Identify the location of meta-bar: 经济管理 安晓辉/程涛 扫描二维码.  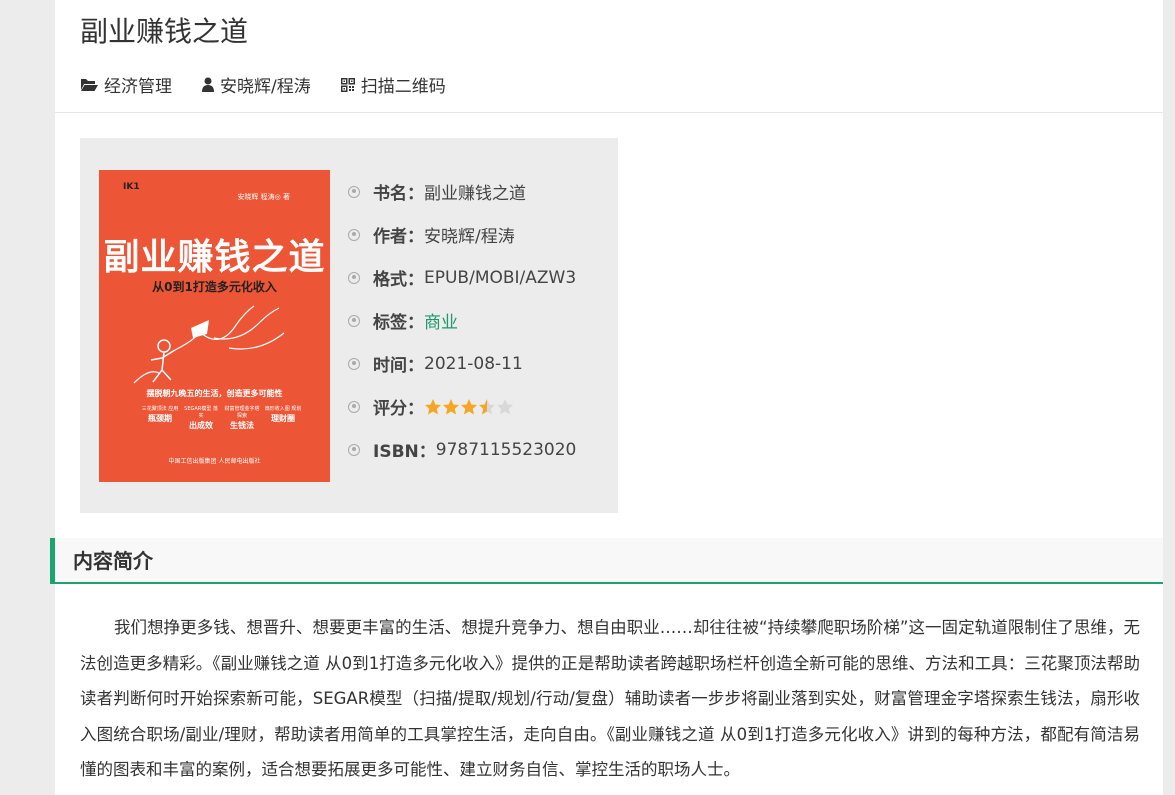
(278, 84).